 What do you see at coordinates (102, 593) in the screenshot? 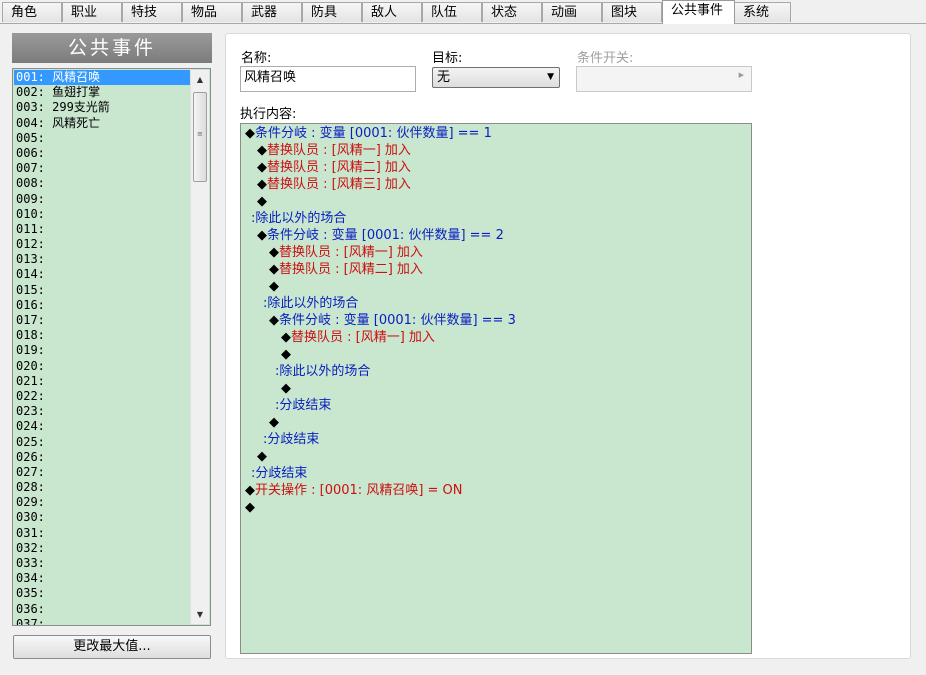
I see `list-item: 035:` at bounding box center [102, 593].